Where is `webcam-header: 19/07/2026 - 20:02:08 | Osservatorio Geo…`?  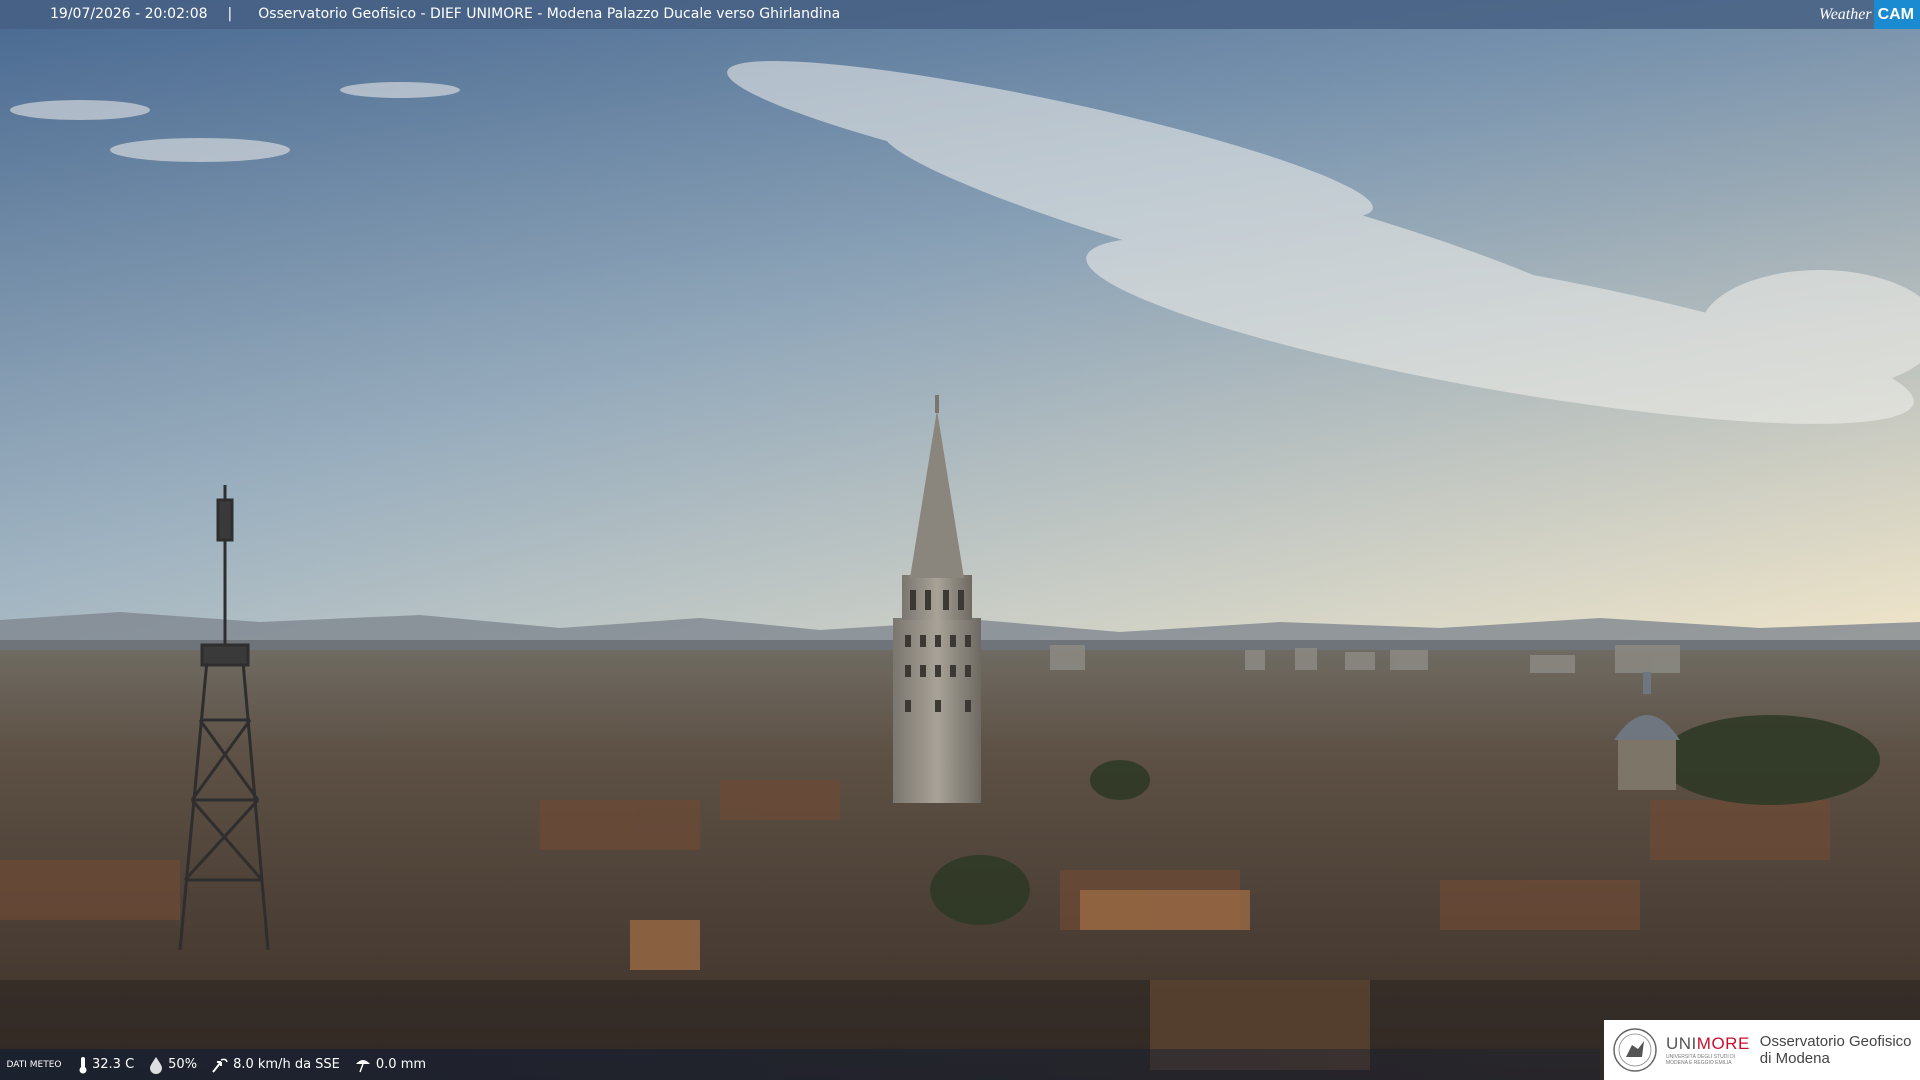
webcam-header: 19/07/2026 - 20:02:08 | Osservatorio Geo… is located at coordinates (960, 14).